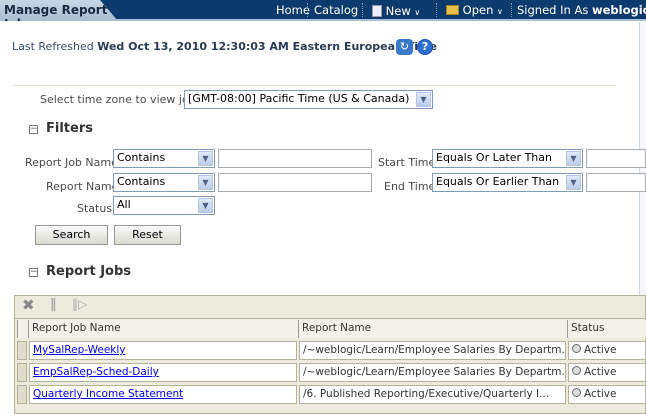 This screenshot has height=414, width=646. Describe the element at coordinates (163, 372) in the screenshot. I see `report-job-name-cell: EmpSalRep-Sched-Daily` at that location.